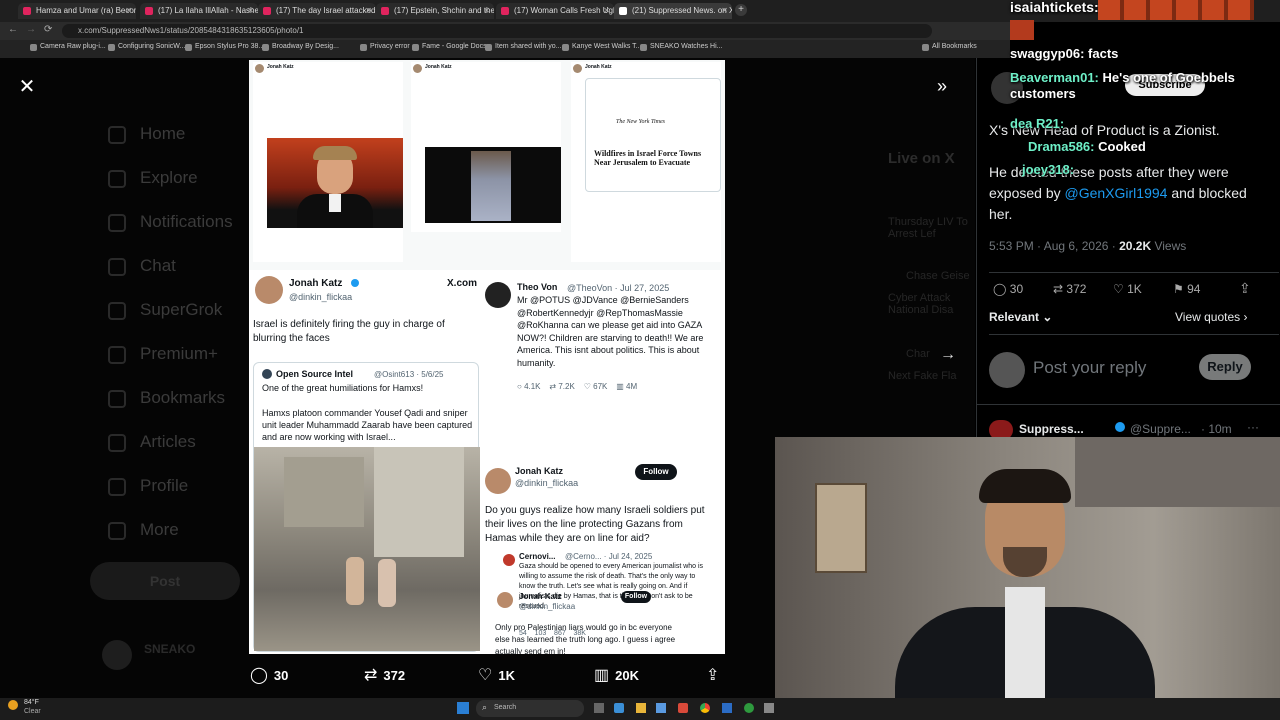 The width and height of the screenshot is (1280, 720). I want to click on bookmark-stat: ⚑ 94, so click(1186, 289).